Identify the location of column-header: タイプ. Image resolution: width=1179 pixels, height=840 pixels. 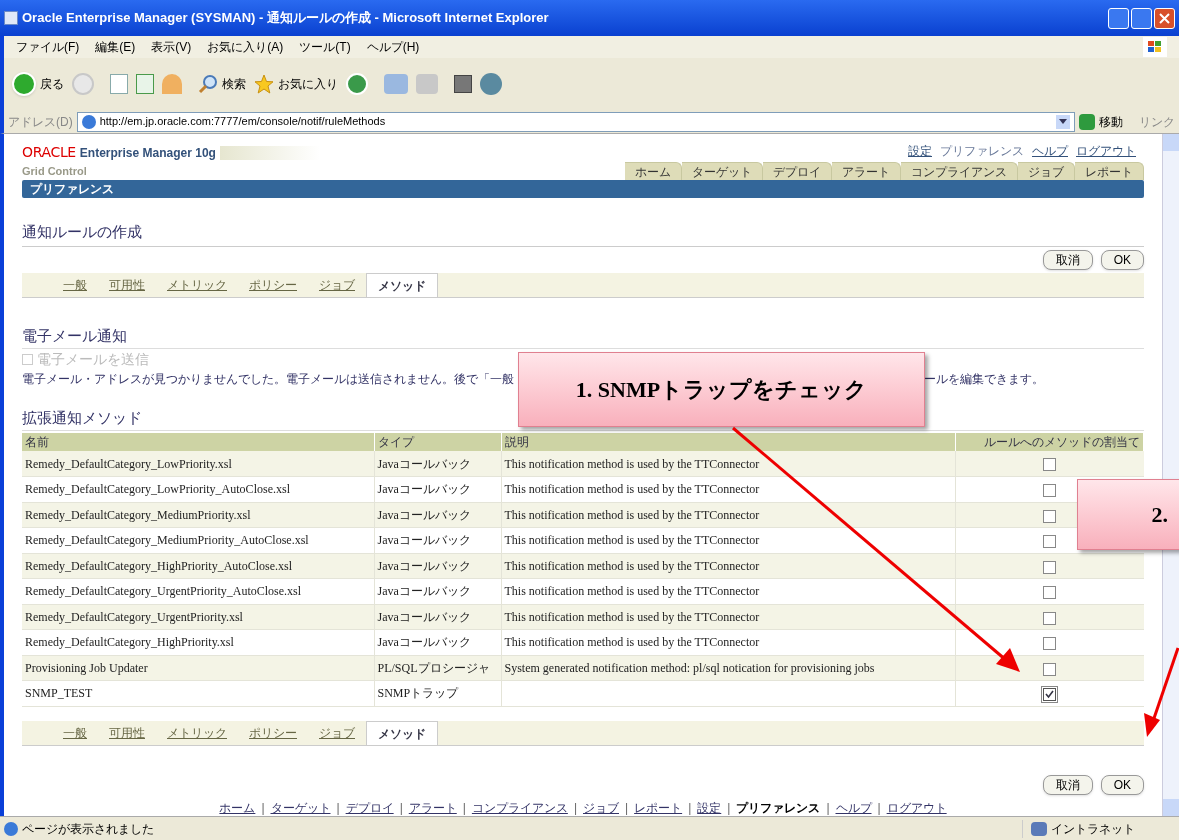
(395, 442).